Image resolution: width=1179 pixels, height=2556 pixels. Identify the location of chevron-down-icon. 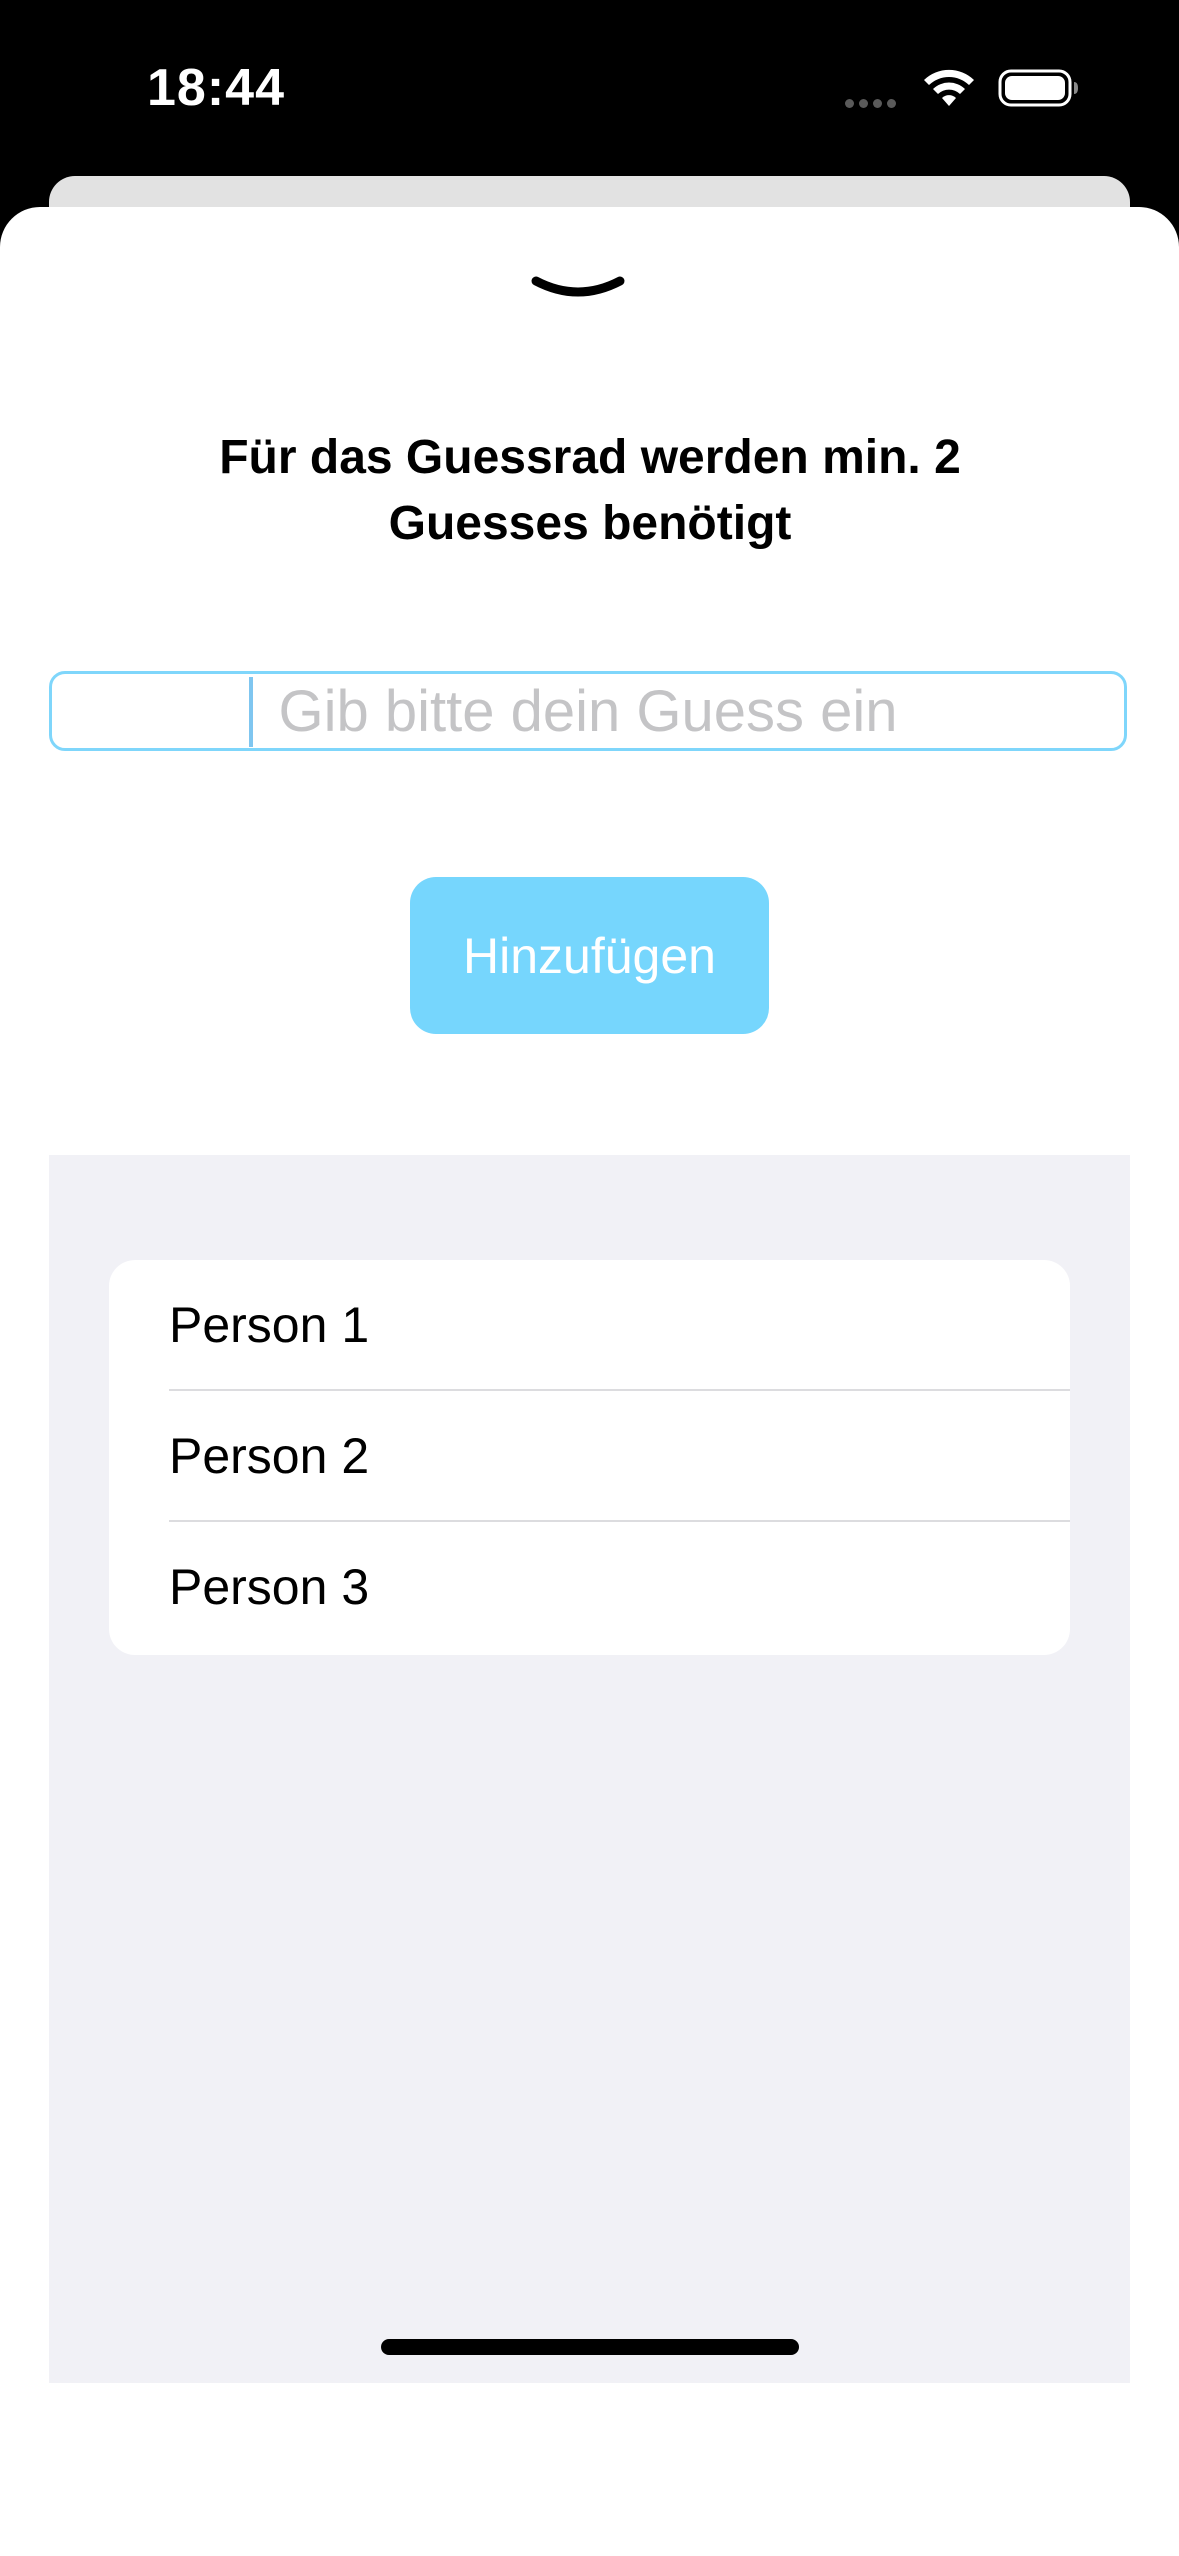
(578, 286).